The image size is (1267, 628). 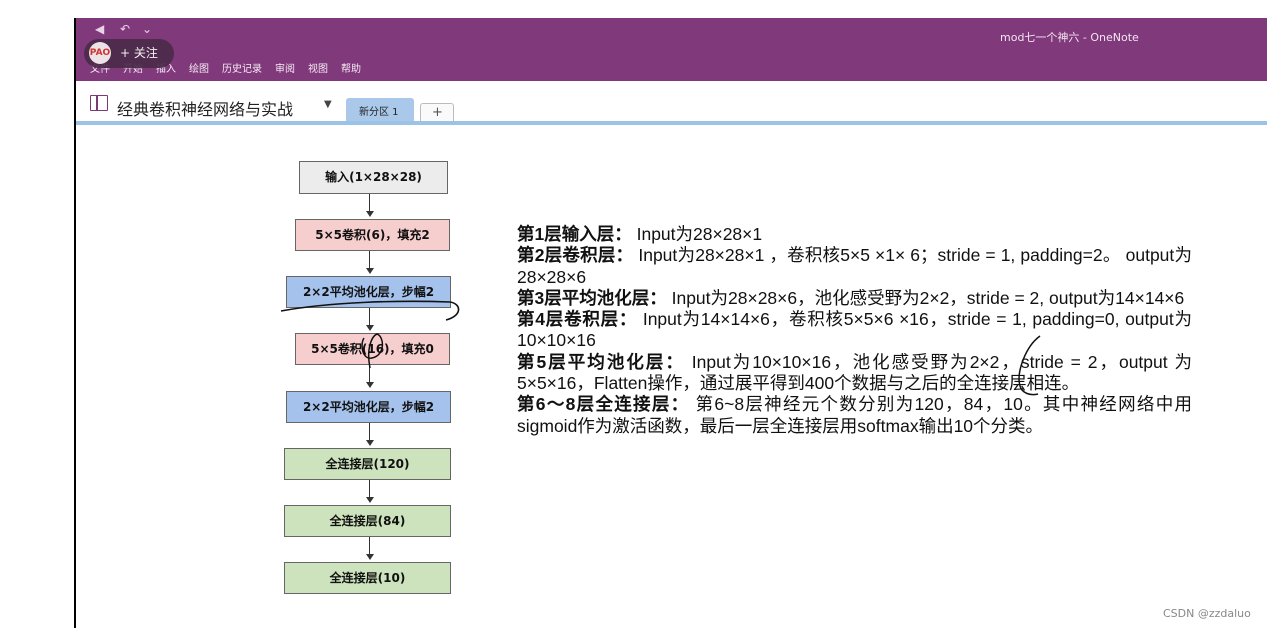 I want to click on ink-underline, so click(x=370, y=310).